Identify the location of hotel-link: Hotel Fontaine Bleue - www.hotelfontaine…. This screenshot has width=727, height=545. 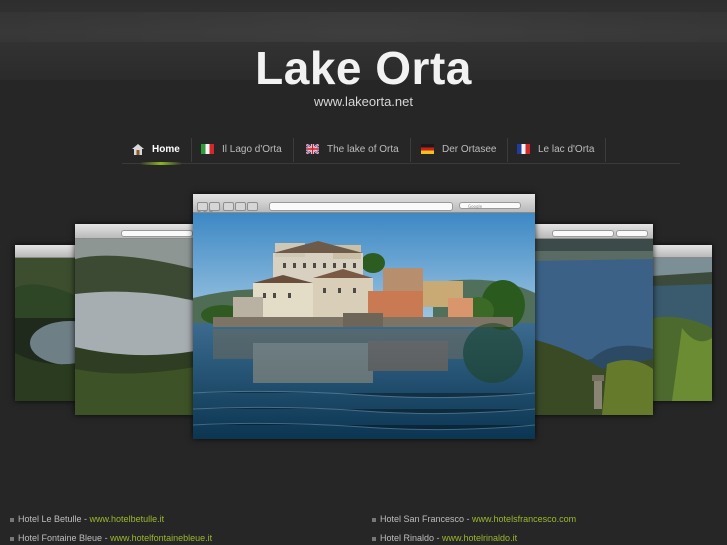
(111, 538).